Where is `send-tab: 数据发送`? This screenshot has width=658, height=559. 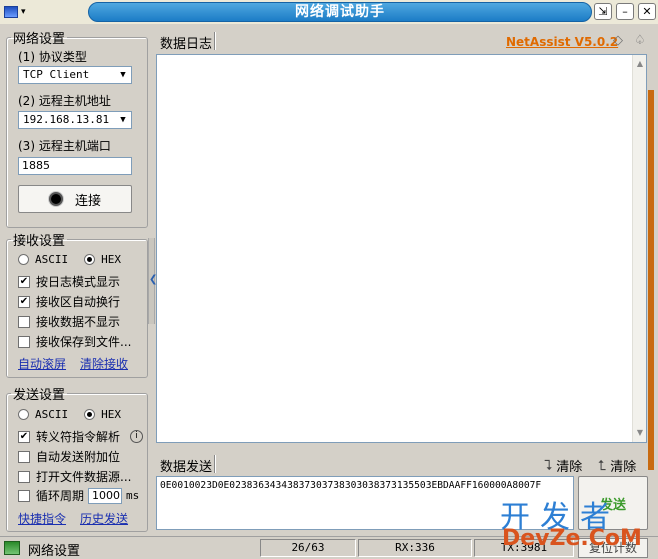
send-tab: 数据发送 is located at coordinates (186, 467).